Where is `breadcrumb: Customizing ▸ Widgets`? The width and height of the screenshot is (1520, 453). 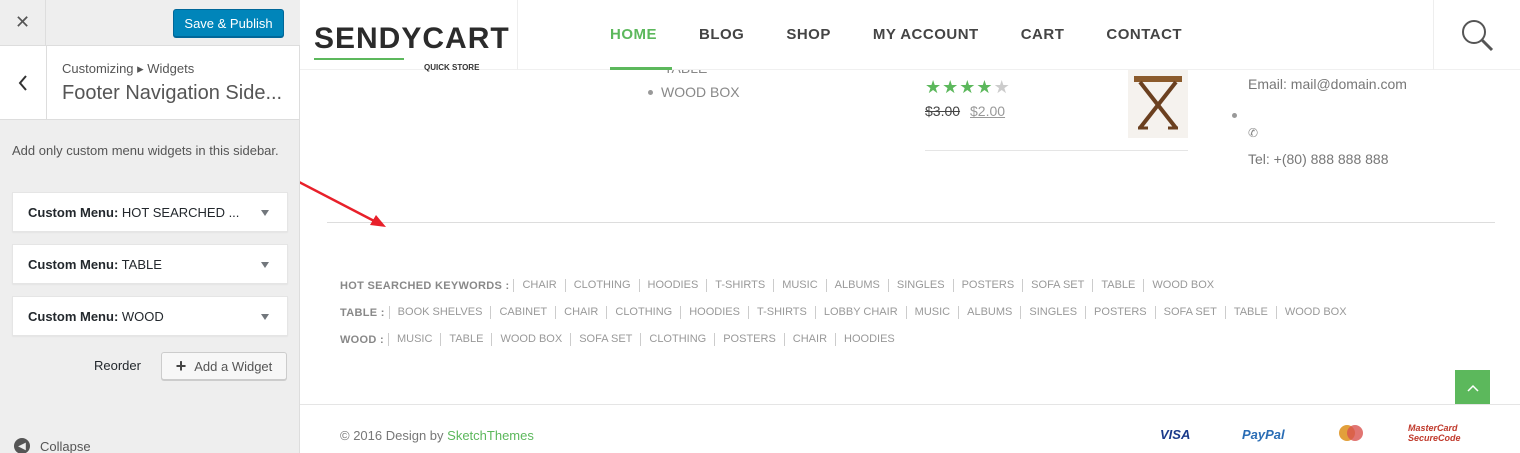
breadcrumb: Customizing ▸ Widgets is located at coordinates (128, 68).